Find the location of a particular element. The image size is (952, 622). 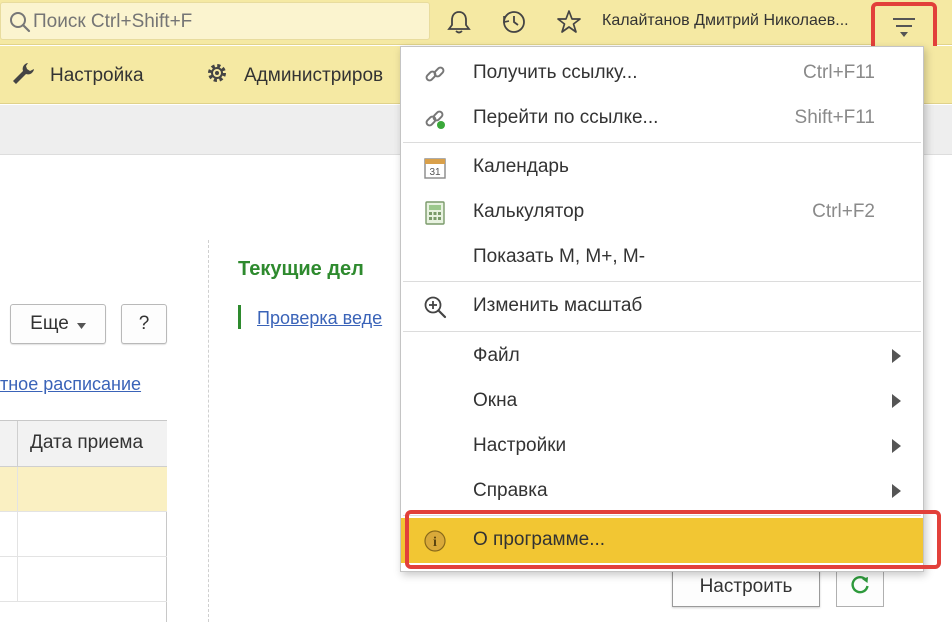

setup-button-label: Настроить is located at coordinates (746, 586).